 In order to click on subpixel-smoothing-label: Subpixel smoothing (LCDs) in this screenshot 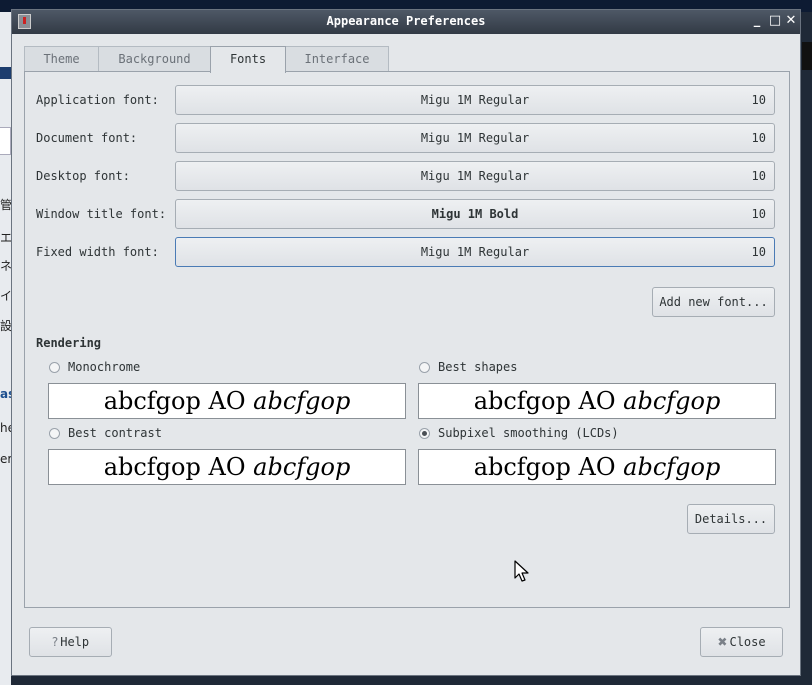, I will do `click(528, 433)`.